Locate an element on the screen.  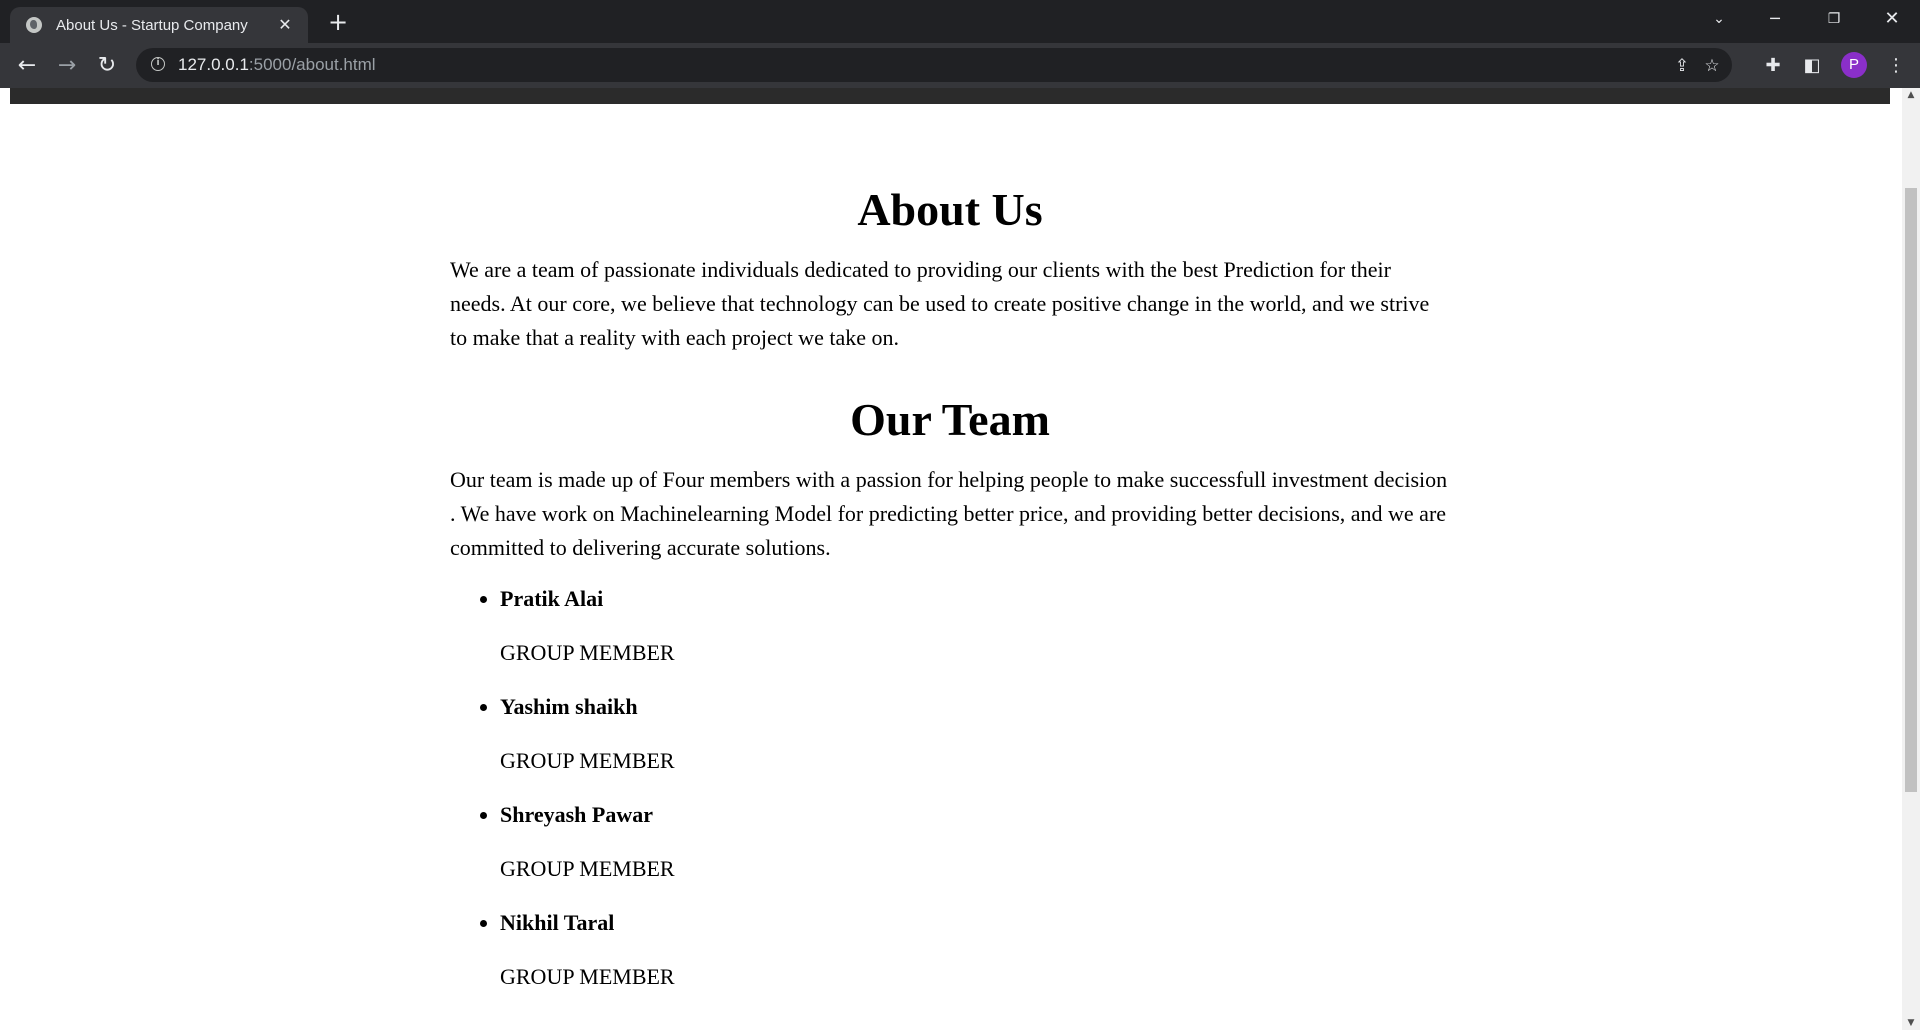
scroll-up-arrow-icon: ▲ is located at coordinates (1911, 95).